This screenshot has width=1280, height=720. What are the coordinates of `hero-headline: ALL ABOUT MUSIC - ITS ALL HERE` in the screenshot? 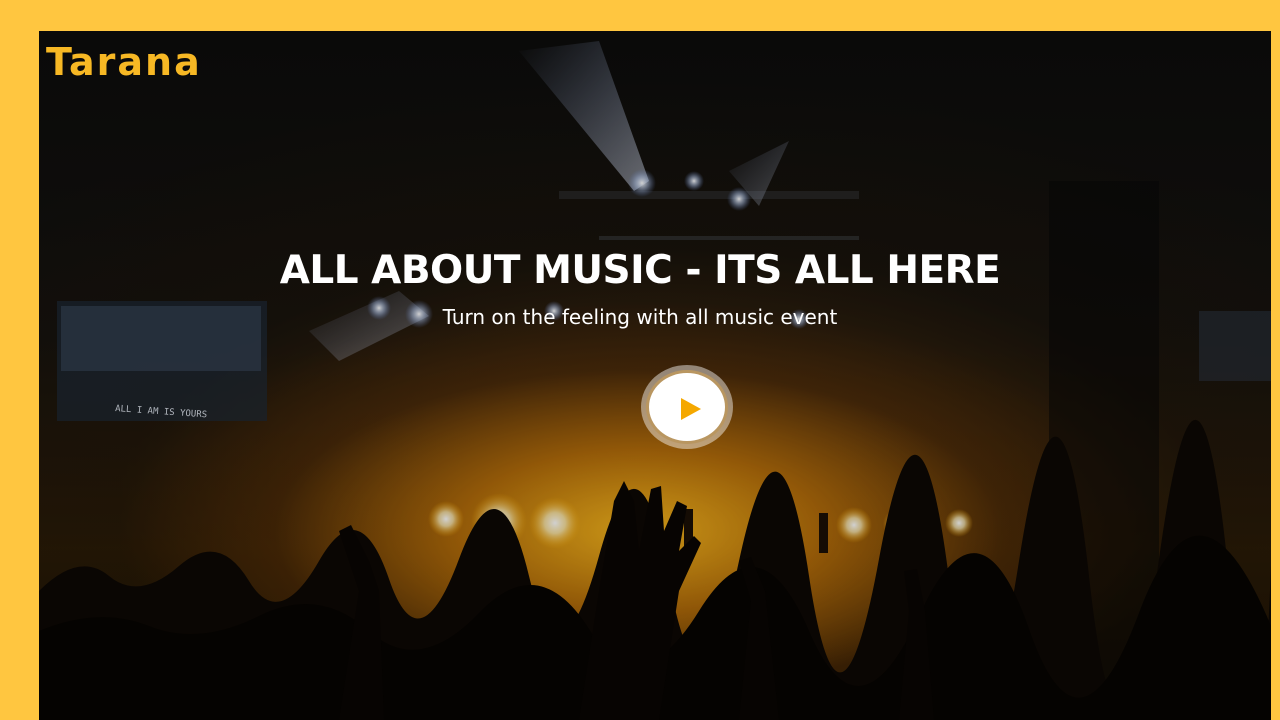 It's located at (640, 270).